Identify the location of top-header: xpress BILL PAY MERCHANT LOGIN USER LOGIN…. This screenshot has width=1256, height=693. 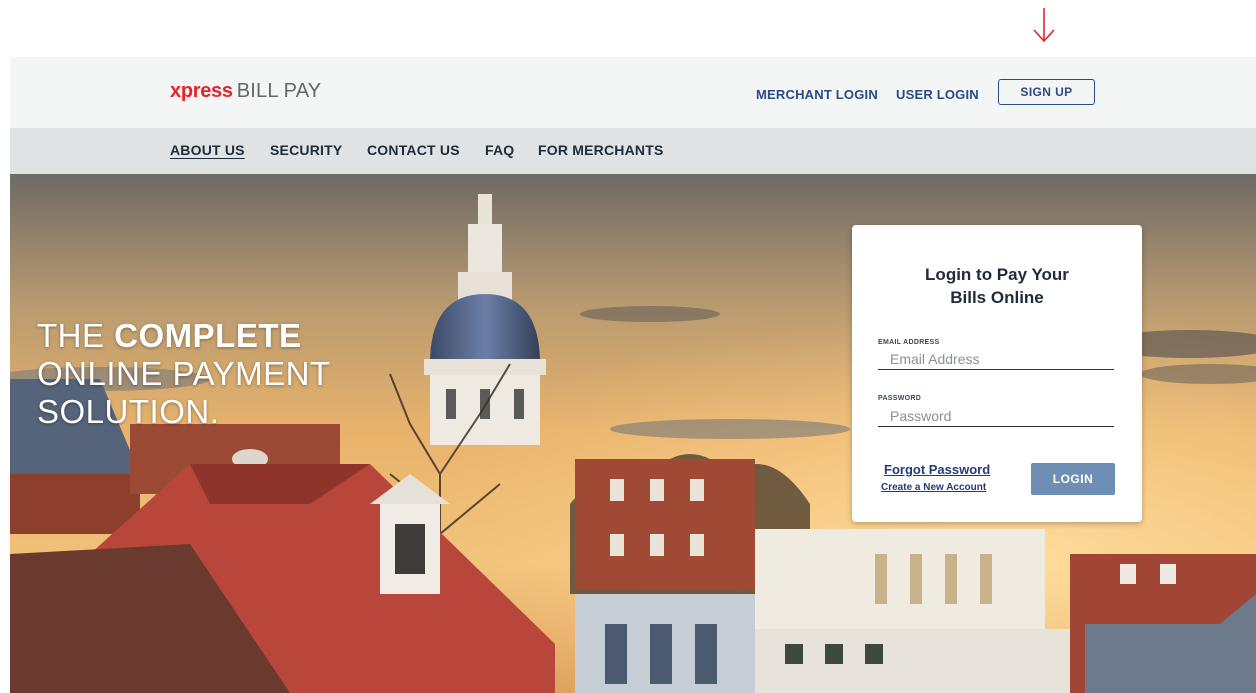
(633, 92).